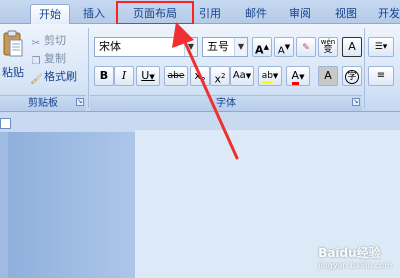 This screenshot has height=278, width=400. I want to click on baidu-watermark: Baidu经验 jingyan.baidu.com, so click(355, 258).